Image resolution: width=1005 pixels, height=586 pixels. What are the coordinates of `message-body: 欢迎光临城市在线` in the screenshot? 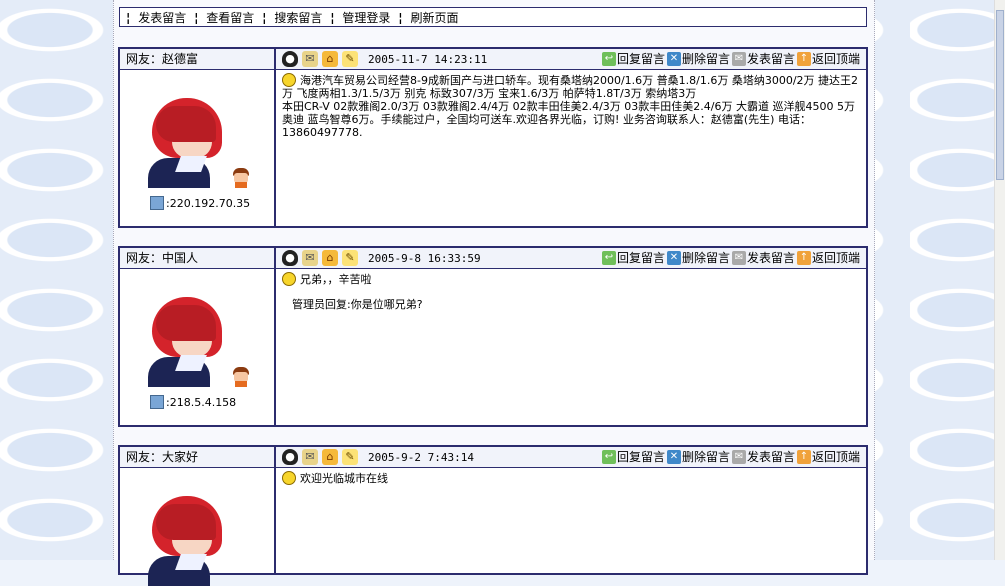 It's located at (493, 527).